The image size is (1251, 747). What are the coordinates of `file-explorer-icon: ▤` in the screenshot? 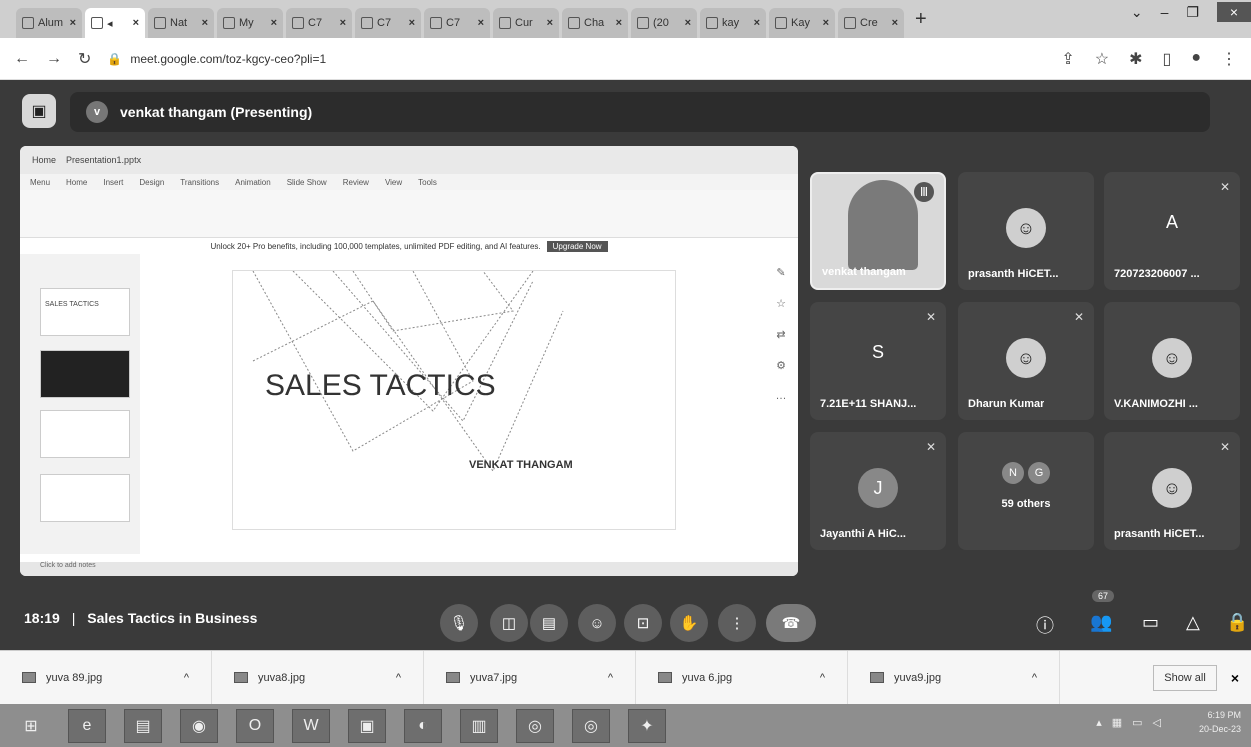 It's located at (143, 725).